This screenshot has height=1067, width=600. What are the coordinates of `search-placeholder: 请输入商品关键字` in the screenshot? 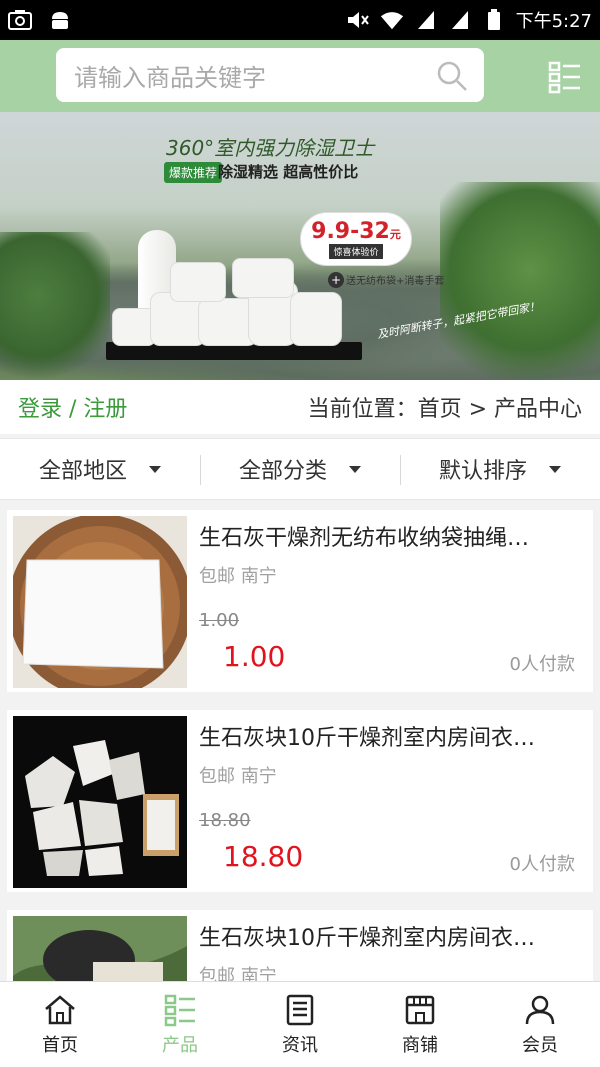 It's located at (170, 77).